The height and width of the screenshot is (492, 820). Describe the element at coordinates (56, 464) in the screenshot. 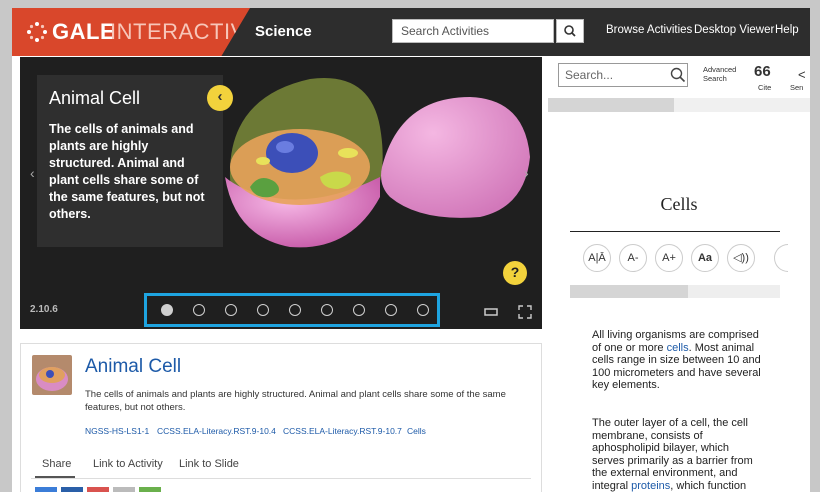

I see `tab-share: Share` at that location.